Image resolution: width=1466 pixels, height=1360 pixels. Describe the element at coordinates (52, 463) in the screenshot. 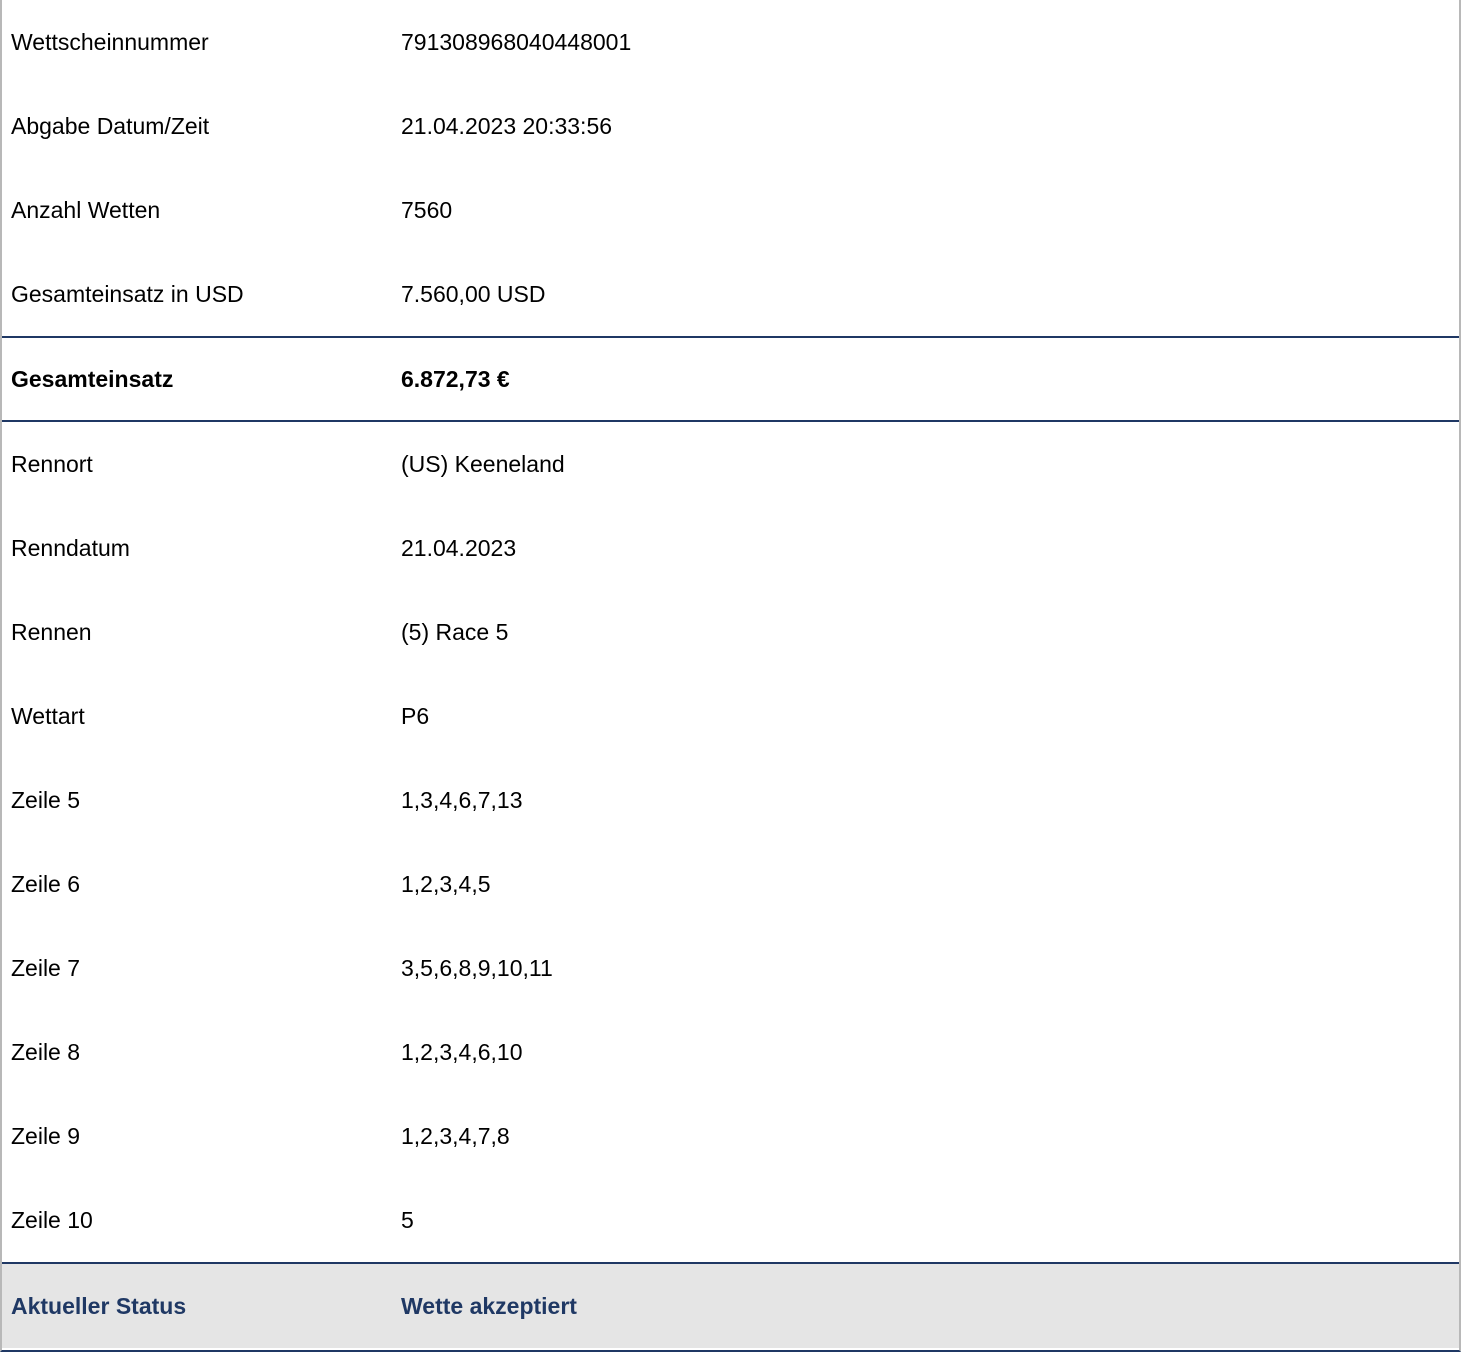

I see `race-venue-label: Rennort` at that location.